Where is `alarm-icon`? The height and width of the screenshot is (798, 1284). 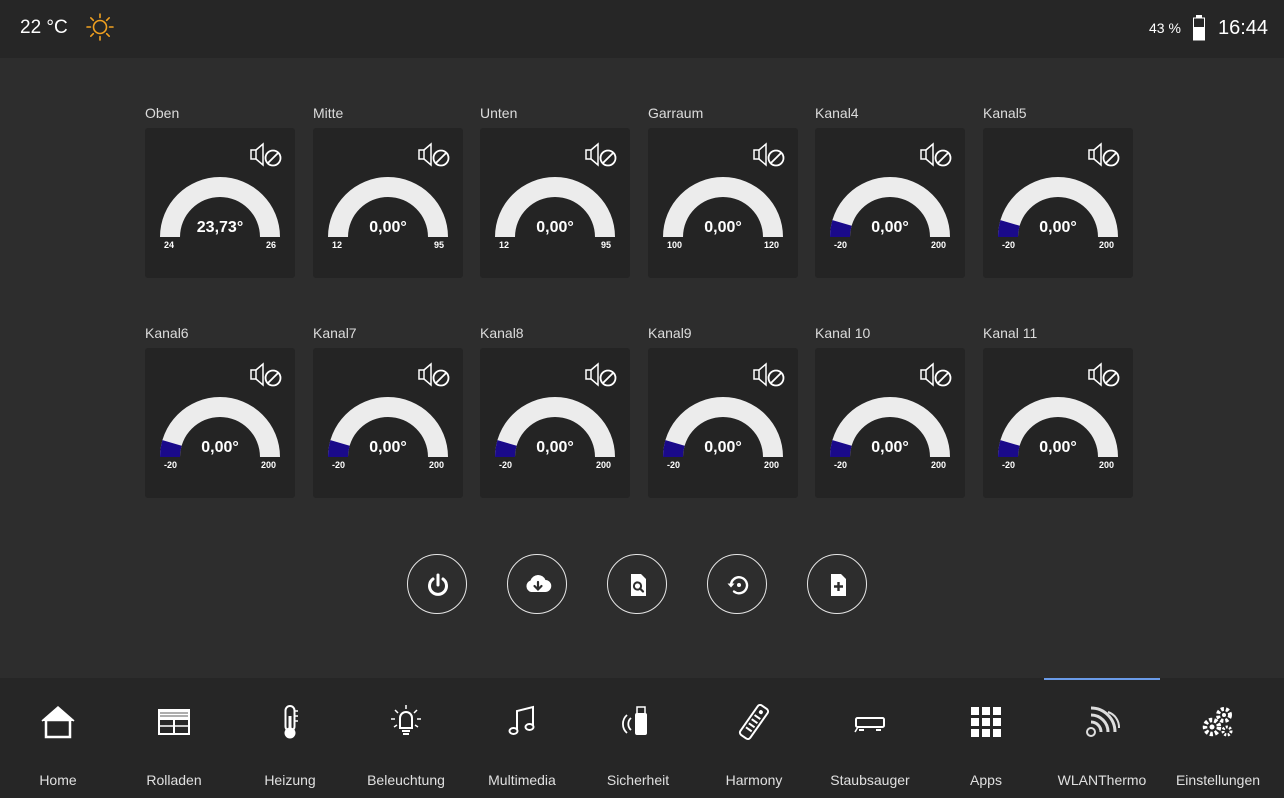 alarm-icon is located at coordinates (634, 720).